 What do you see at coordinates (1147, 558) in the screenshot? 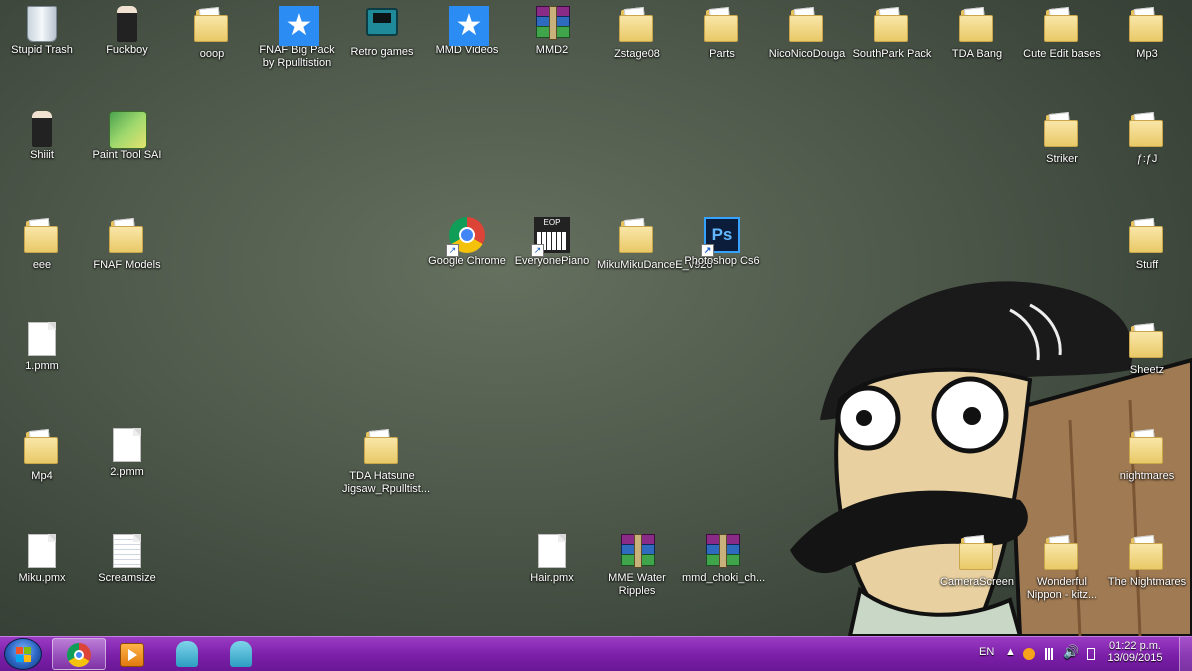
I see `desktop-icon: The Nightmares` at bounding box center [1147, 558].